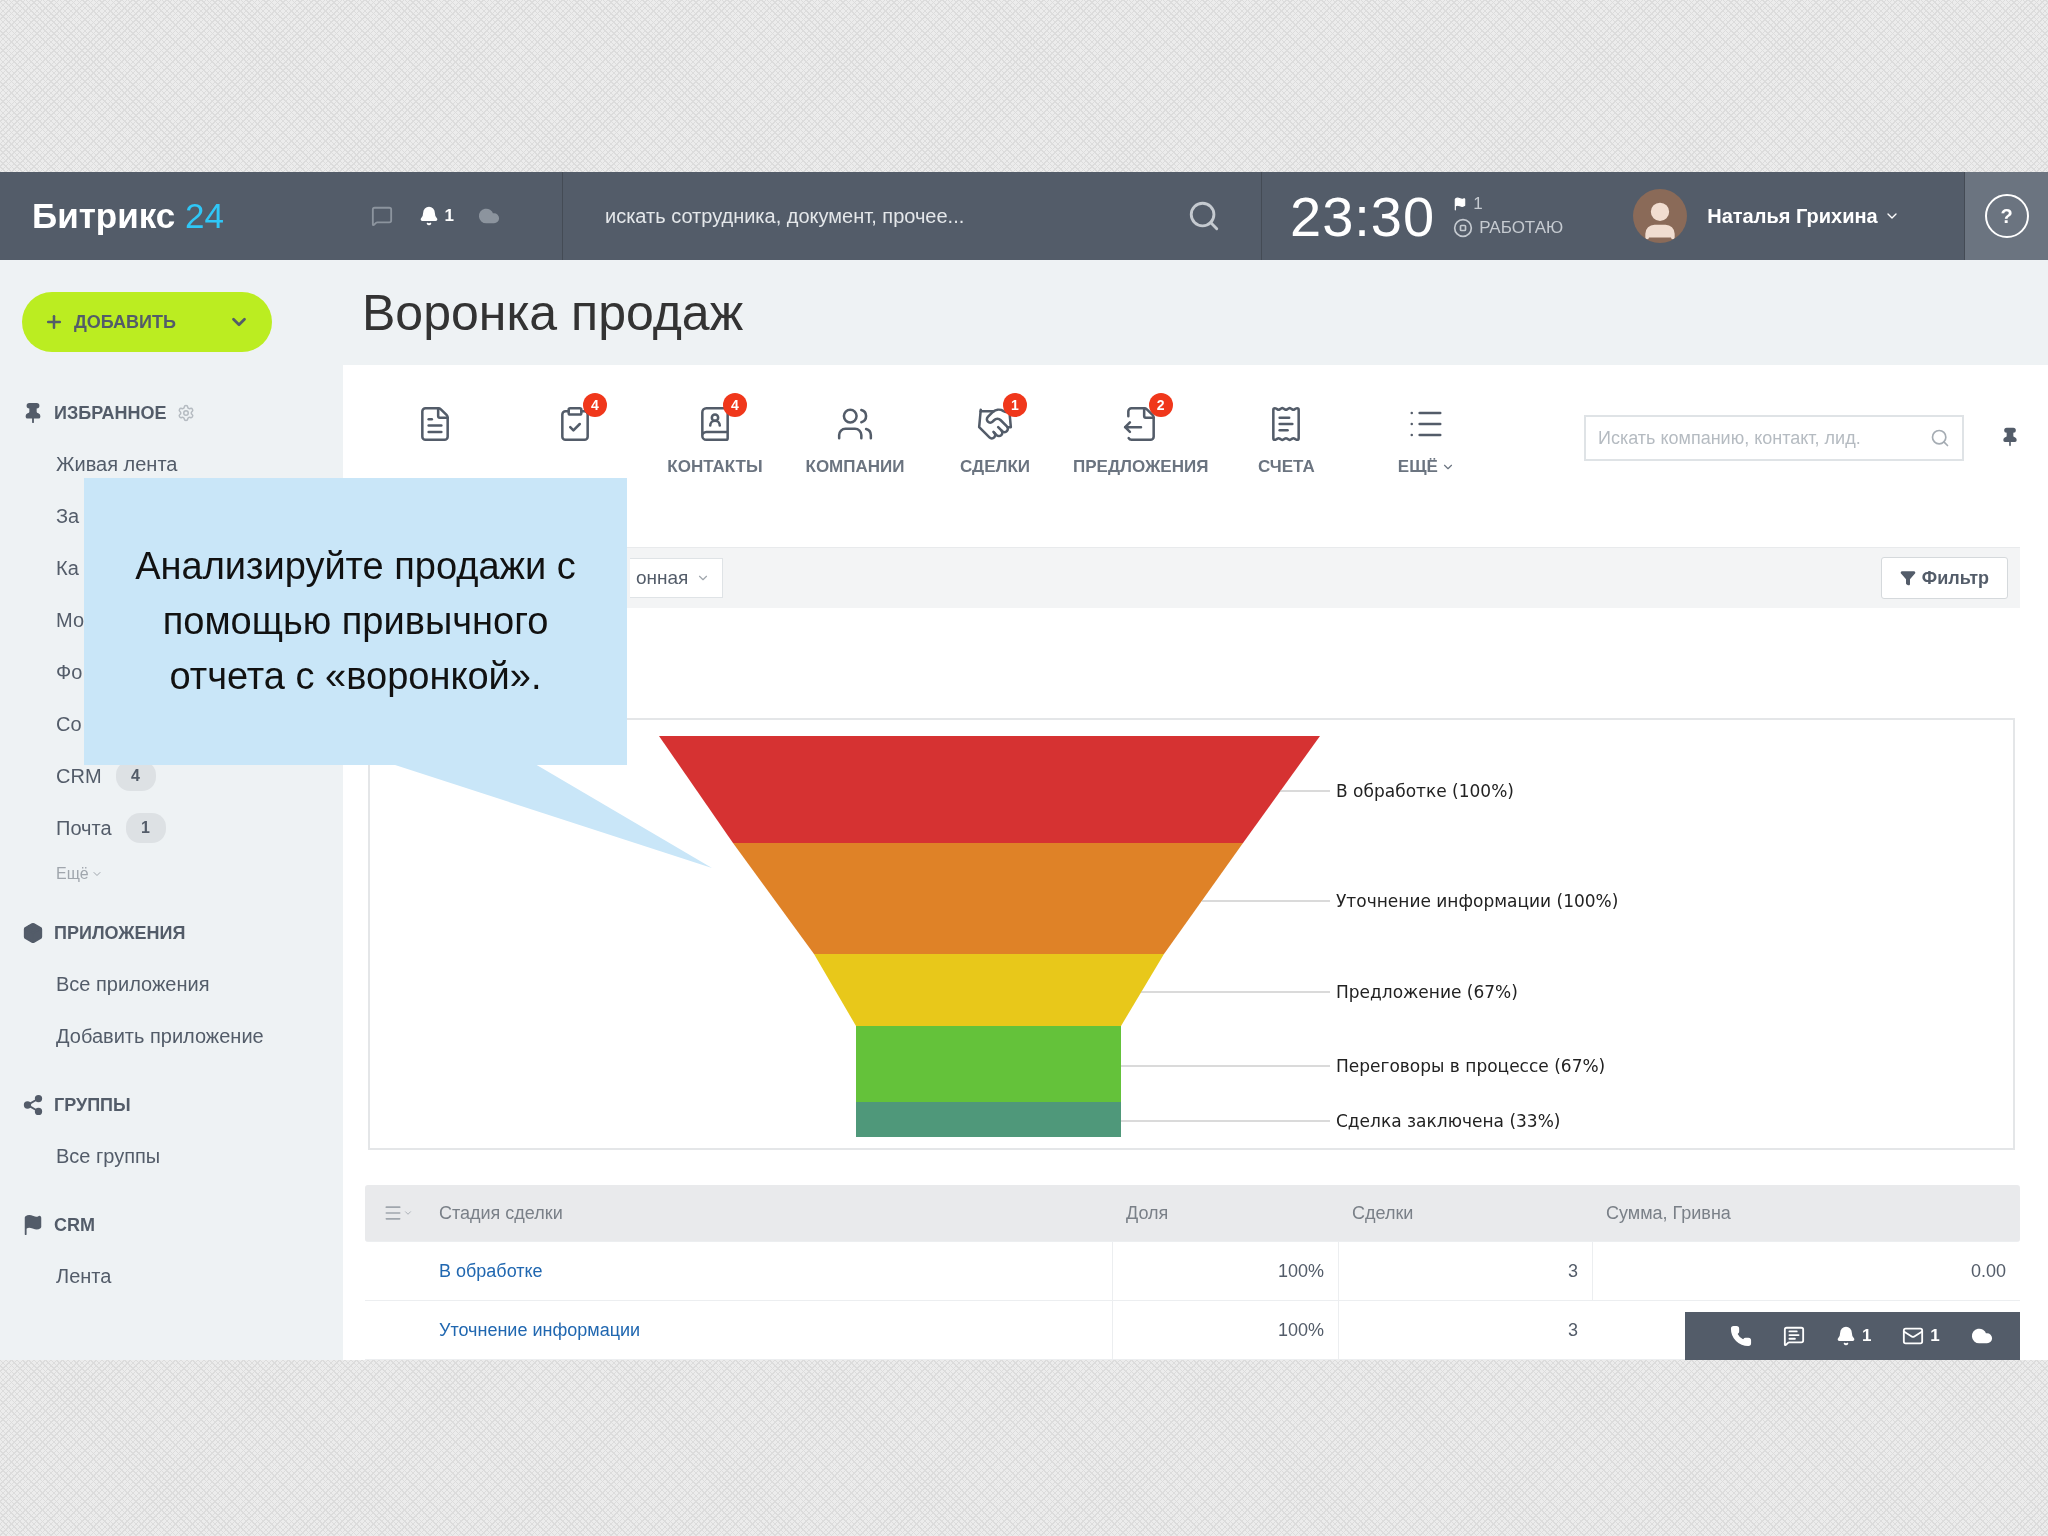 Image resolution: width=2048 pixels, height=1536 pixels. I want to click on pin-icon, so click(2010, 437).